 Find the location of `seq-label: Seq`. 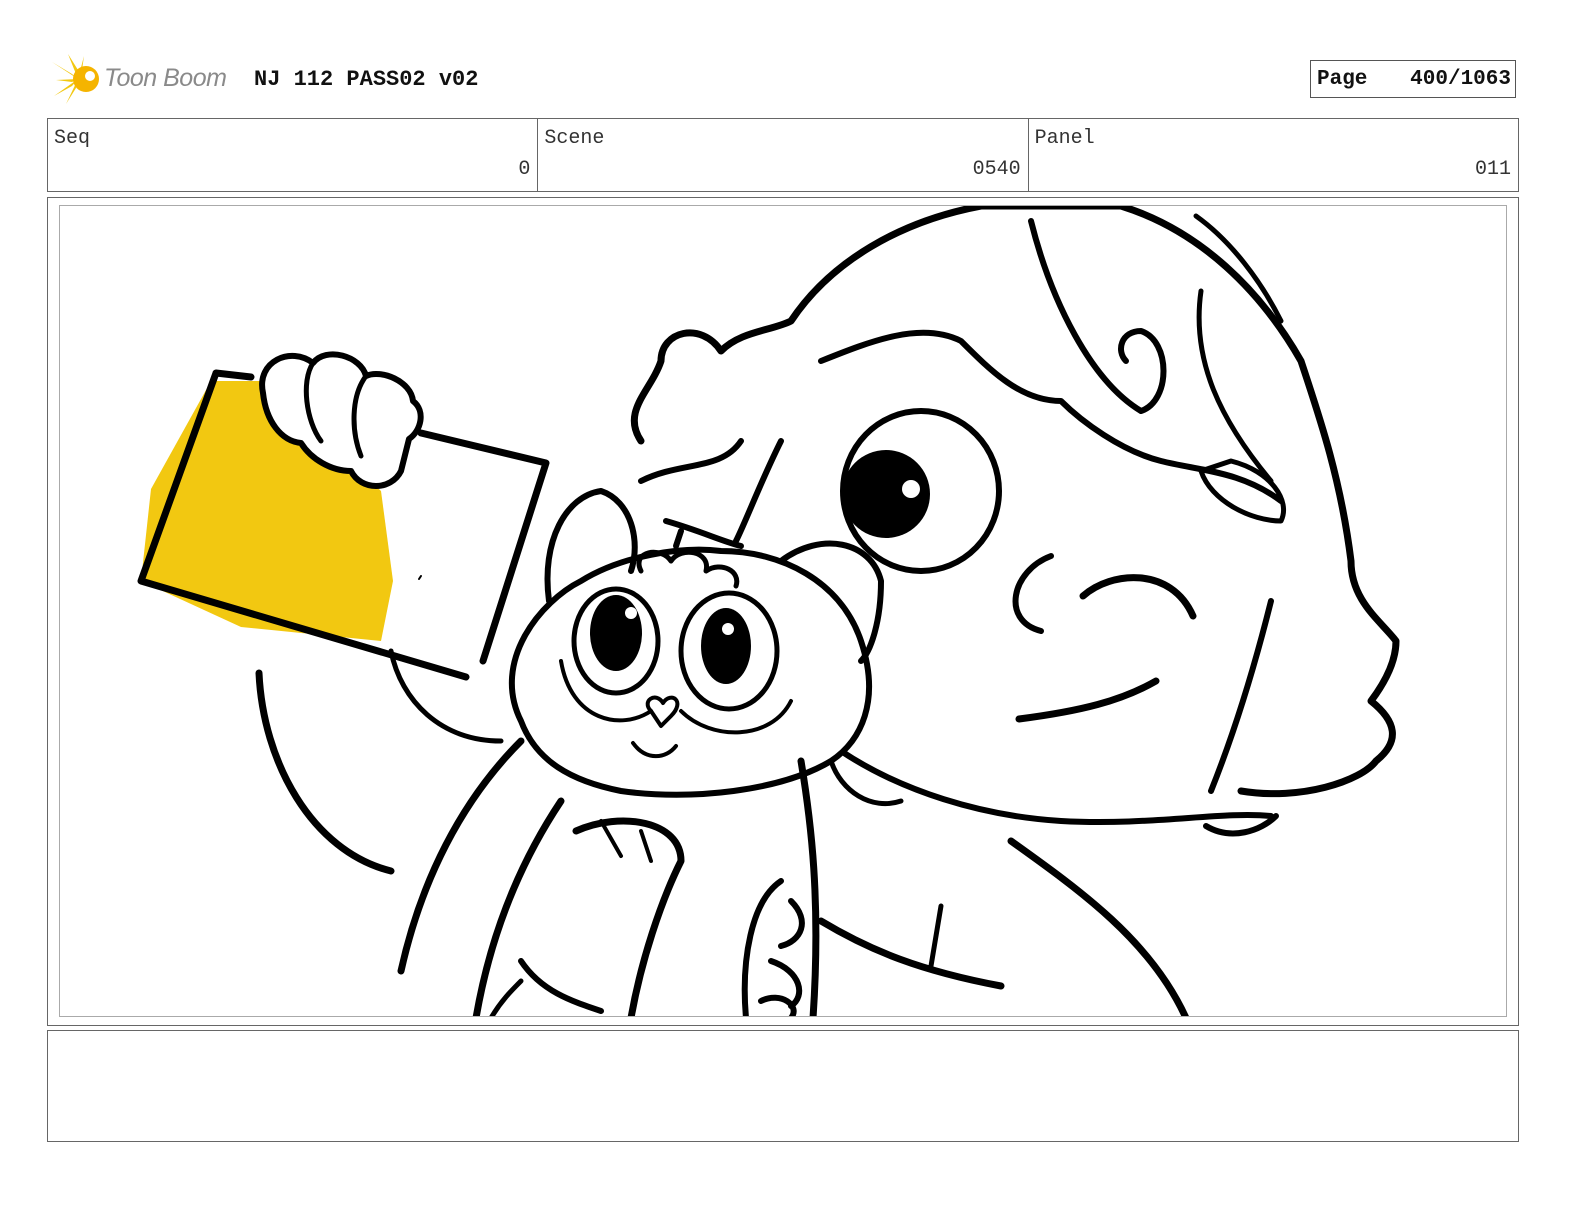

seq-label: Seq is located at coordinates (72, 138).